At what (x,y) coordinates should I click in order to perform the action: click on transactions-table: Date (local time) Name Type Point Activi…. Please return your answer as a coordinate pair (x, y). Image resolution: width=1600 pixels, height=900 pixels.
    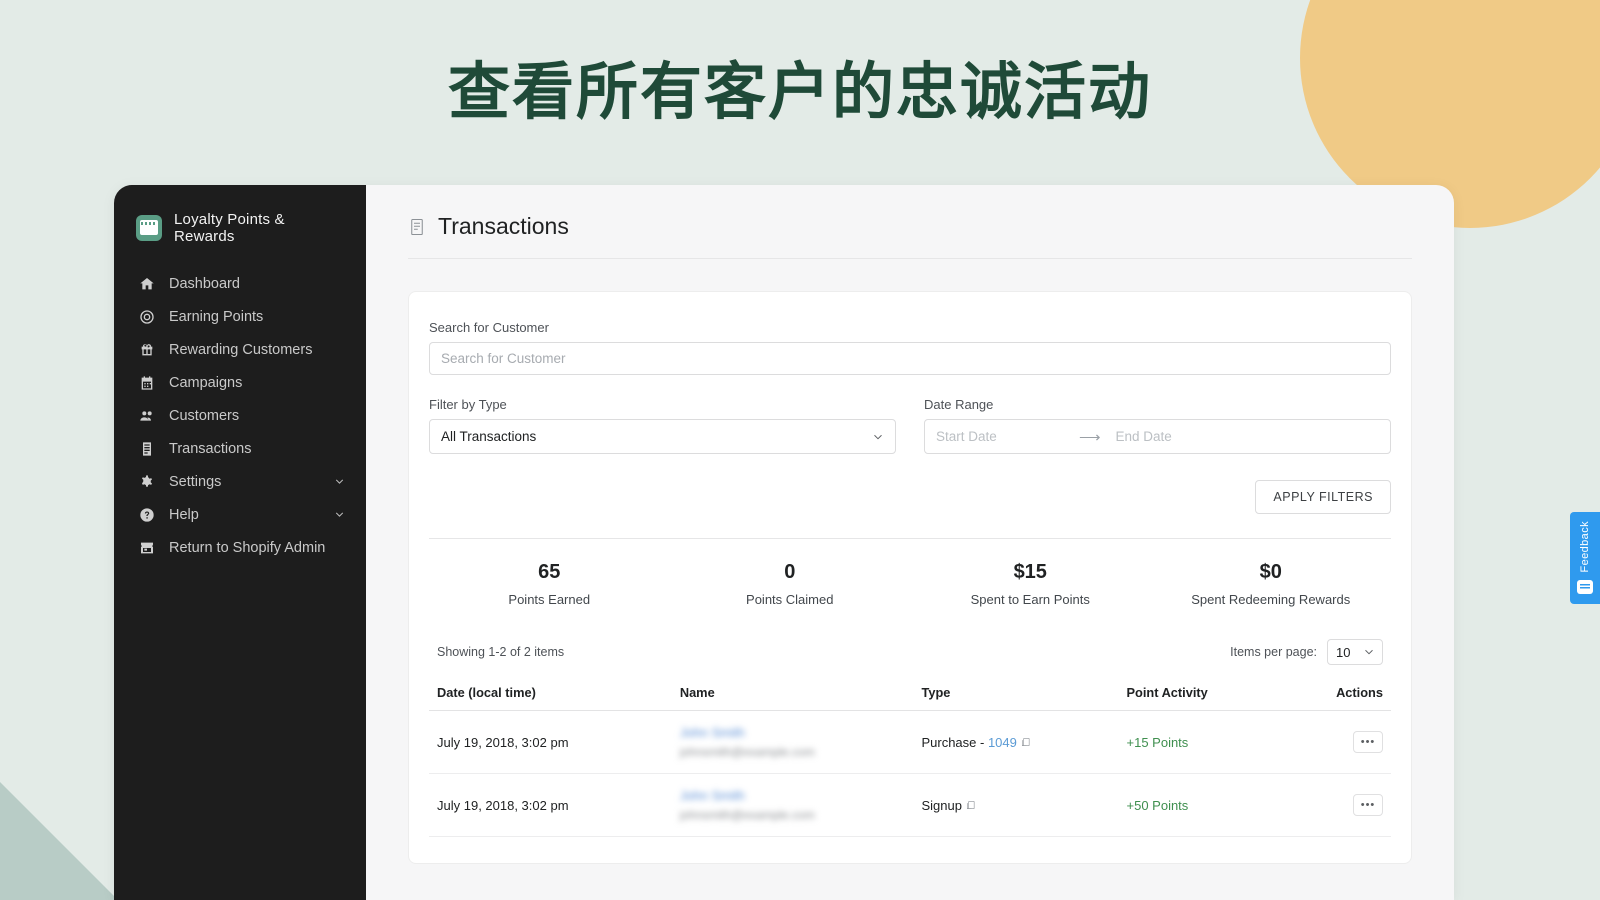
    Looking at the image, I should click on (910, 756).